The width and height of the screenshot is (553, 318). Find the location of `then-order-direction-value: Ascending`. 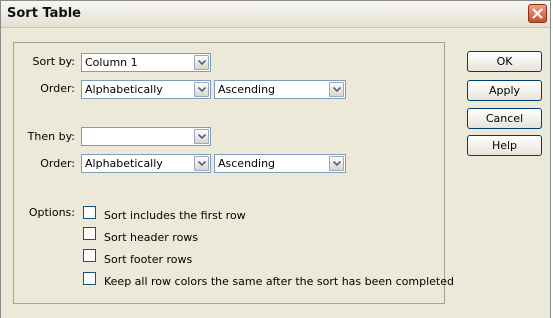

then-order-direction-value: Ascending is located at coordinates (247, 163).